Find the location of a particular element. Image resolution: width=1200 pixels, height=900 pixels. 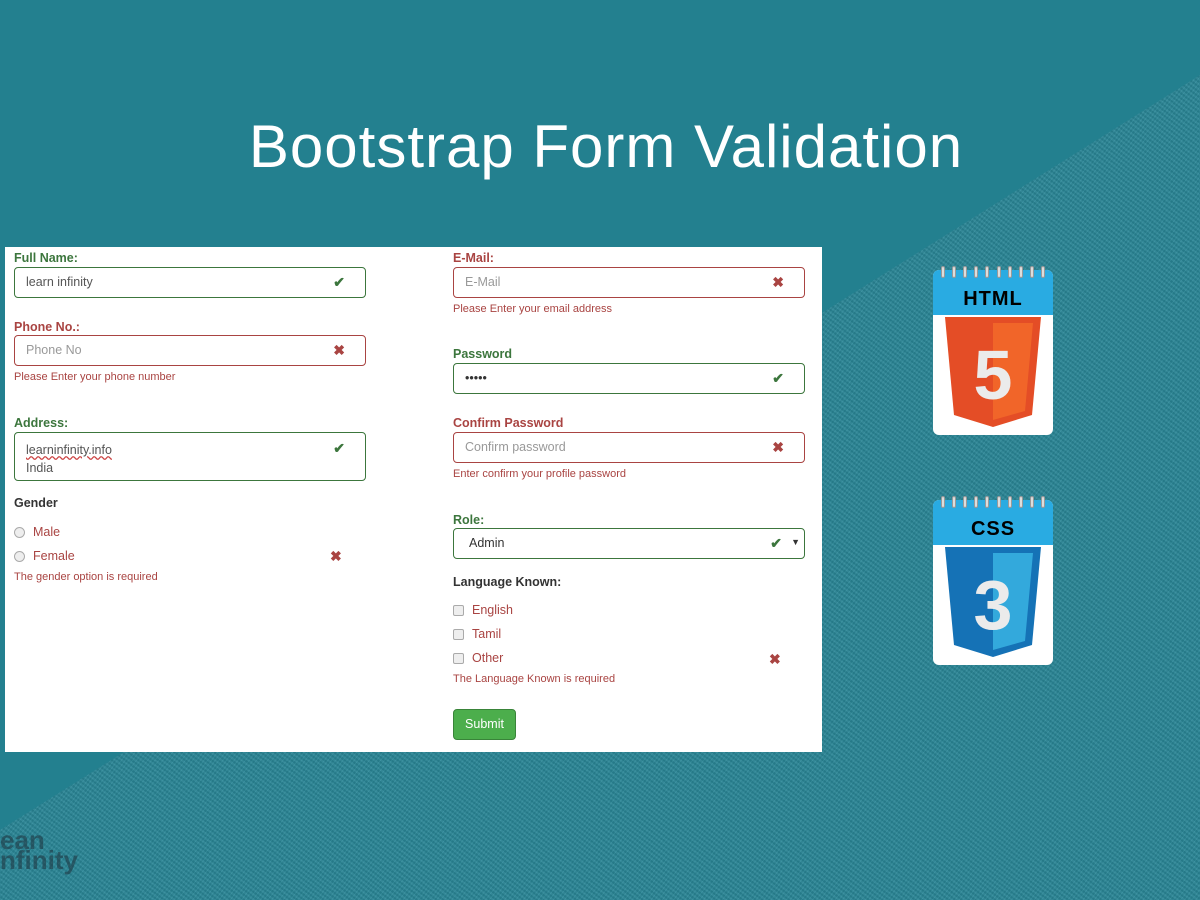

role-value: Admin is located at coordinates (487, 543).